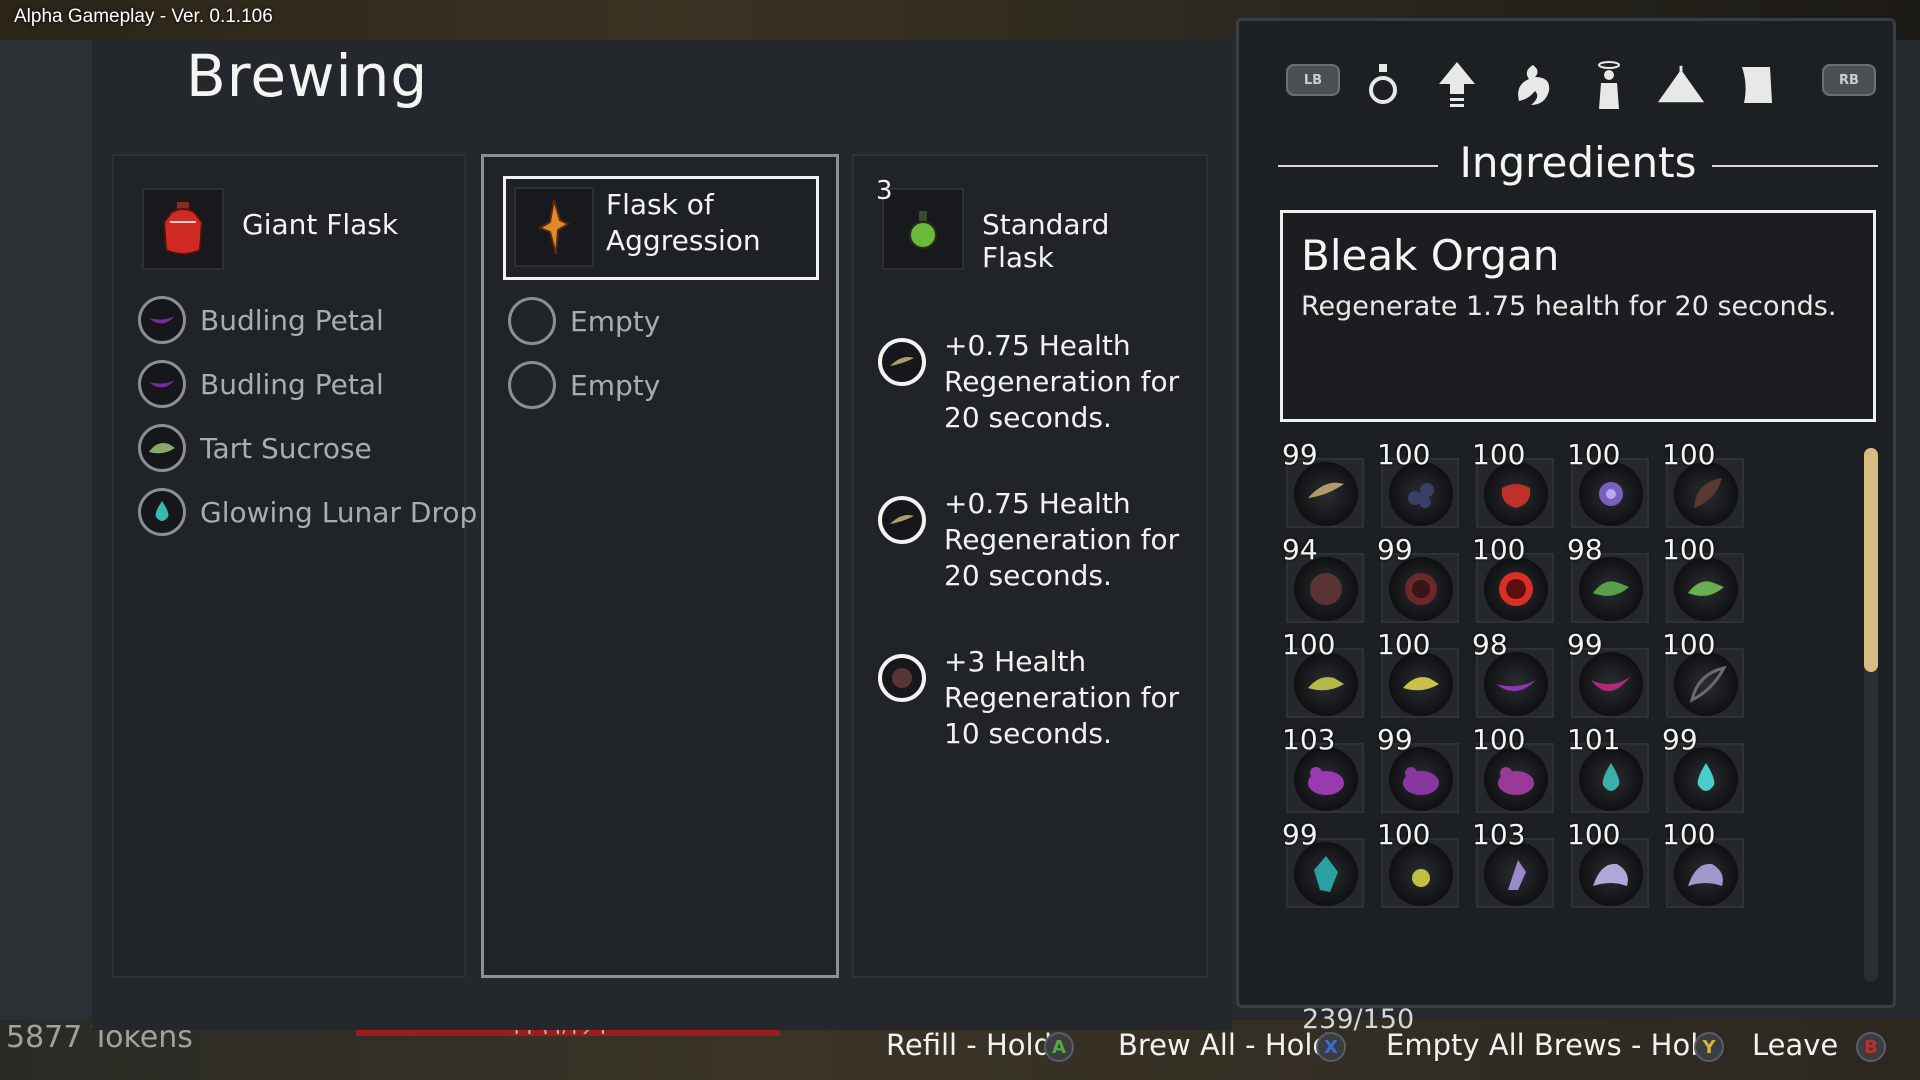  What do you see at coordinates (1607, 768) in the screenshot?
I see `ingredient-slot: 101` at bounding box center [1607, 768].